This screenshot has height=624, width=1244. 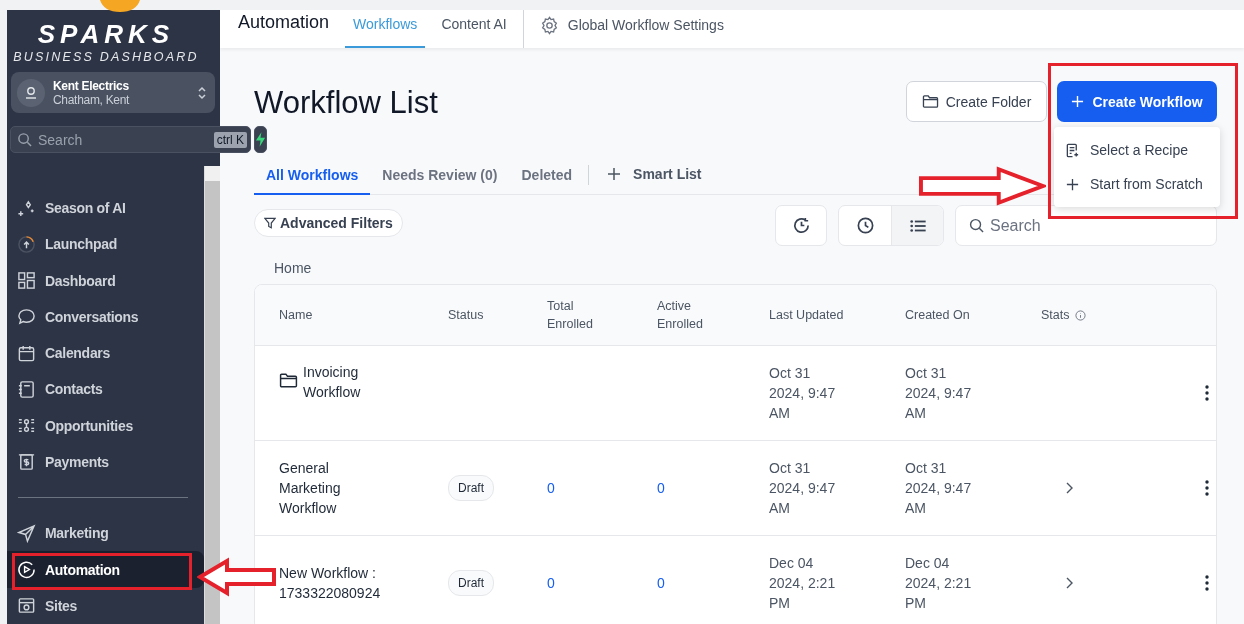 I want to click on sidebar-item: Marketing, so click(x=106, y=533).